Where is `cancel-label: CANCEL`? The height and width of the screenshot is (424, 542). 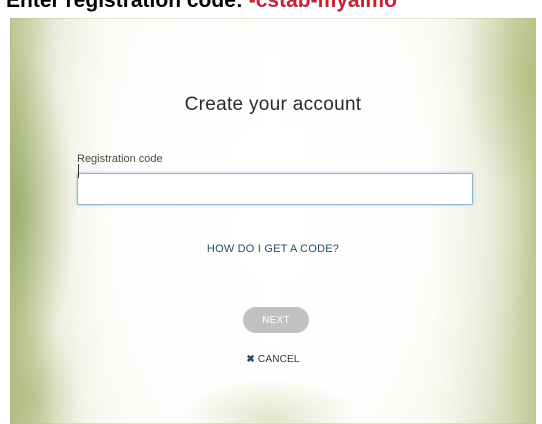
cancel-label: CANCEL is located at coordinates (278, 359).